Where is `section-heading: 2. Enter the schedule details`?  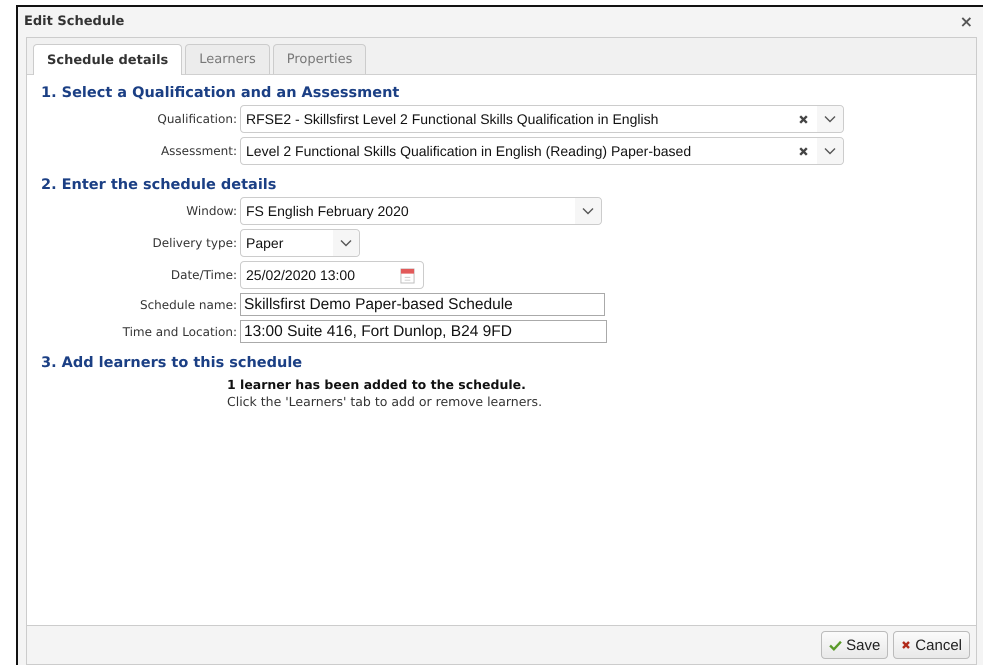
section-heading: 2. Enter the schedule details is located at coordinates (159, 185).